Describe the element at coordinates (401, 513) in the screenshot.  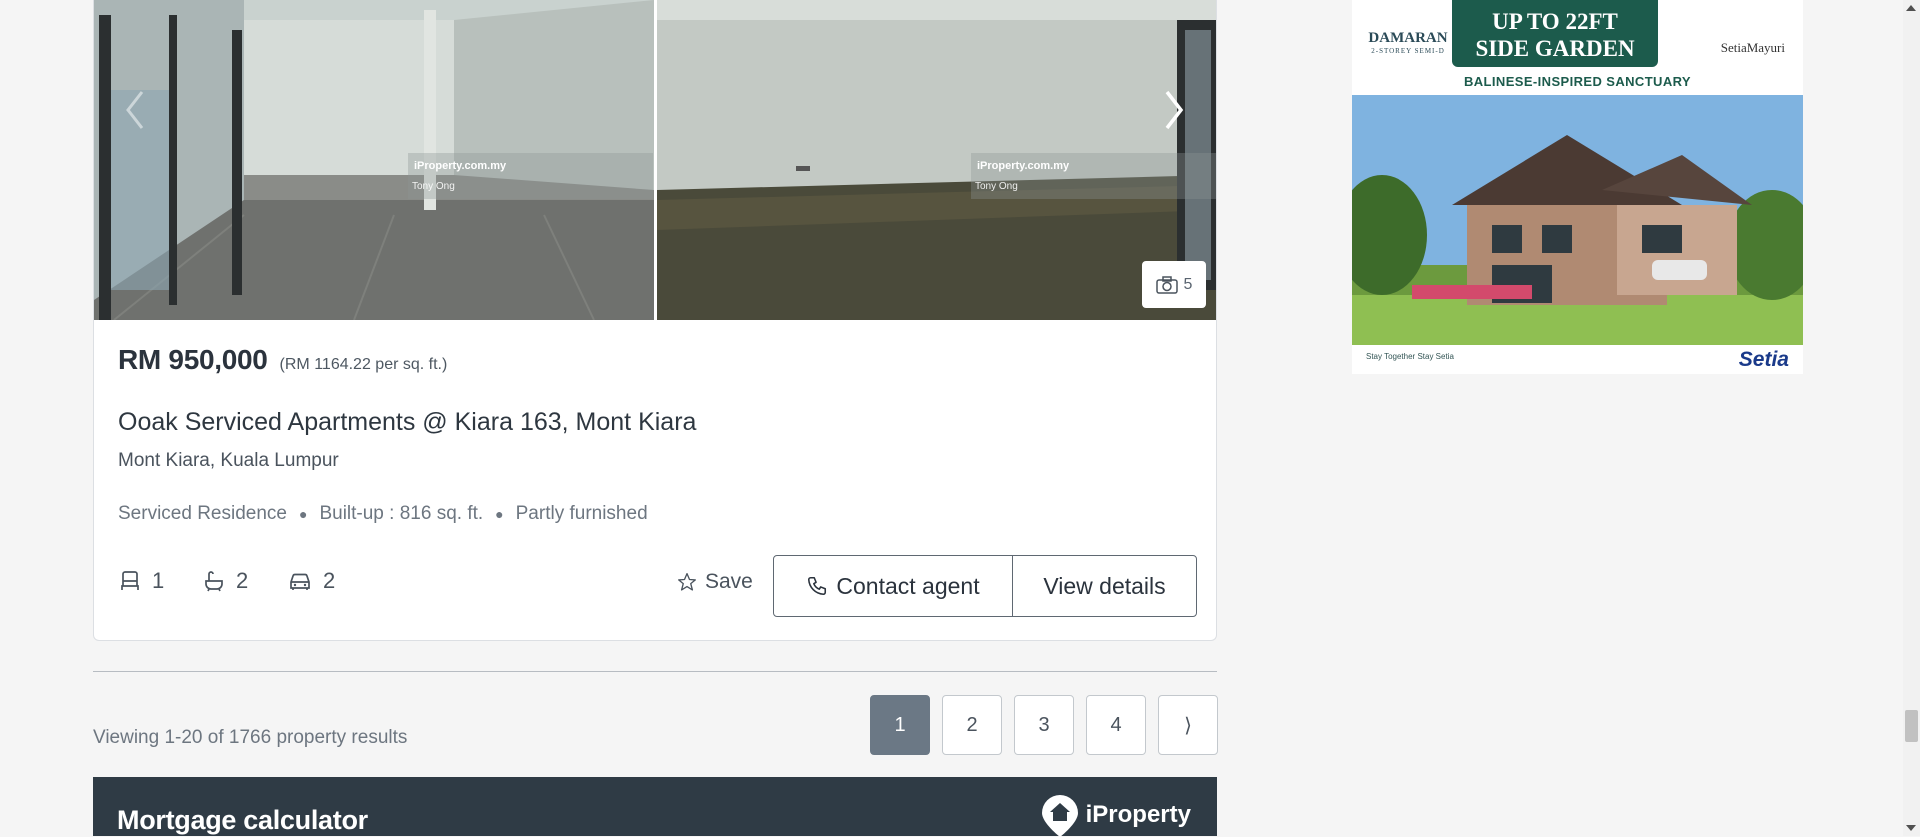
I see `built-up-size: Built-up : 816 sq. ft.` at that location.